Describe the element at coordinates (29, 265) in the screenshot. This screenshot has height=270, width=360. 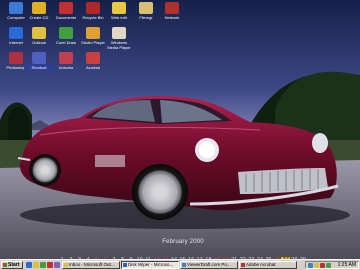
I see `quick-launch-ie-icon` at that location.